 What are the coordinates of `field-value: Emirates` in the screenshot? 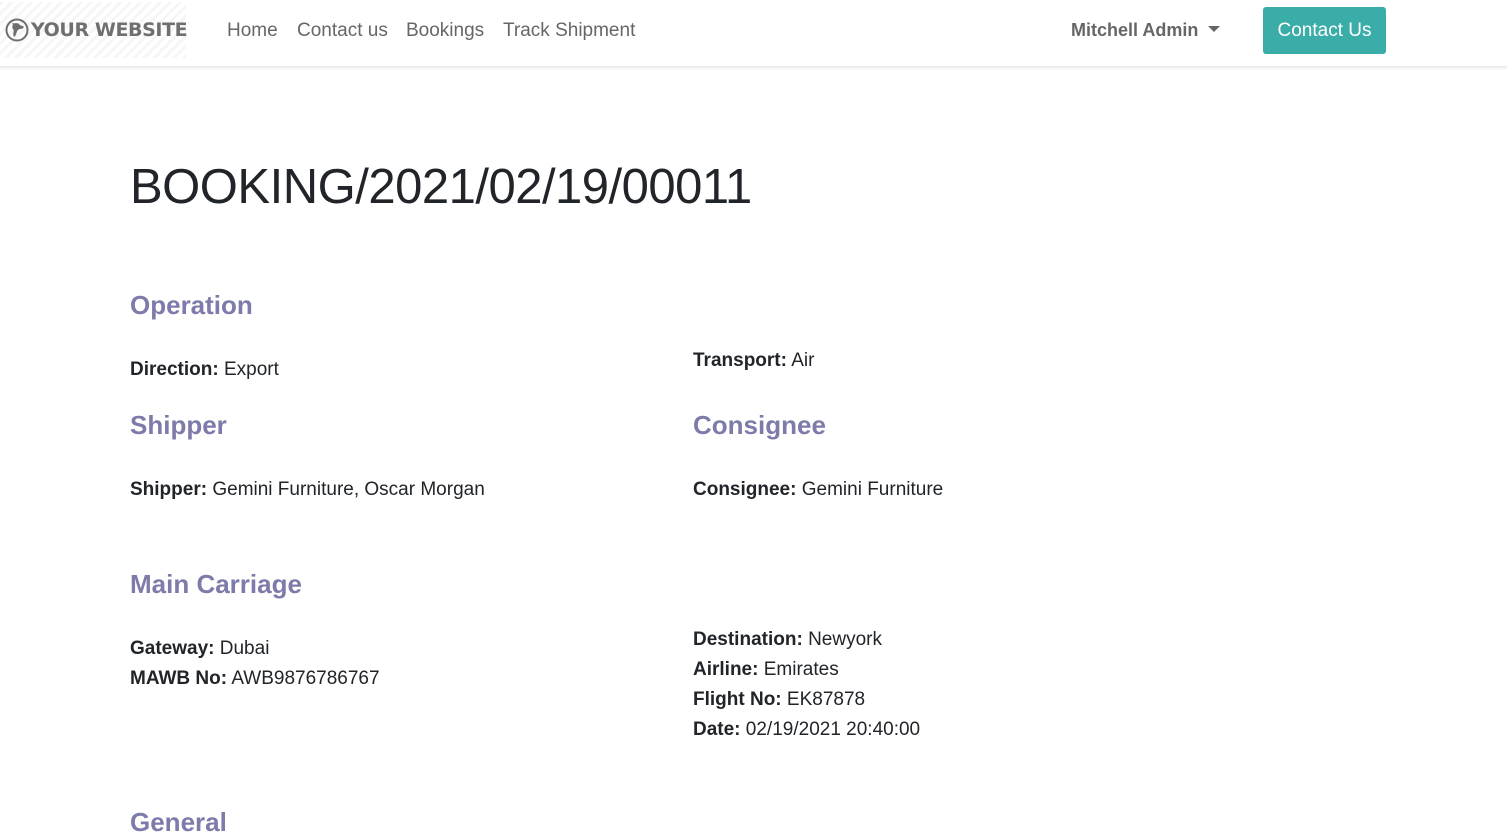 It's located at (801, 669).